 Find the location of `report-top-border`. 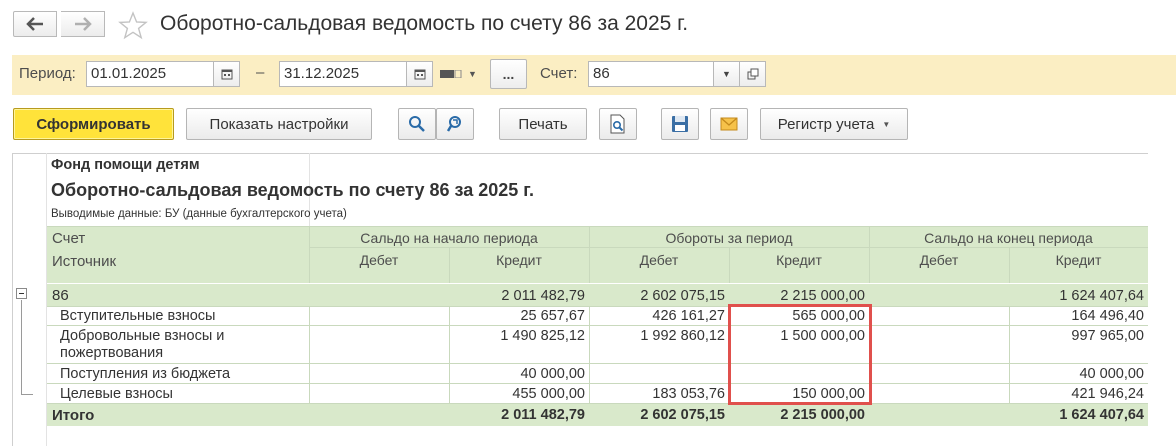

report-top-border is located at coordinates (594, 153).